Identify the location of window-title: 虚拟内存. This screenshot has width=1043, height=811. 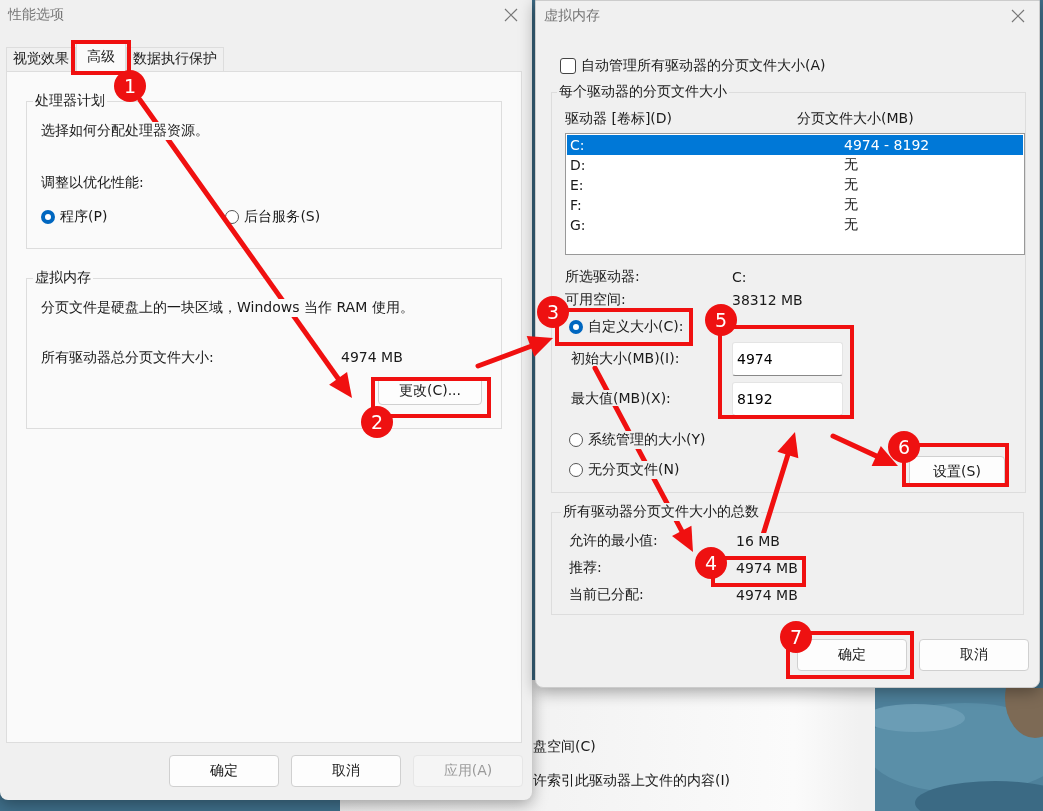
(572, 16).